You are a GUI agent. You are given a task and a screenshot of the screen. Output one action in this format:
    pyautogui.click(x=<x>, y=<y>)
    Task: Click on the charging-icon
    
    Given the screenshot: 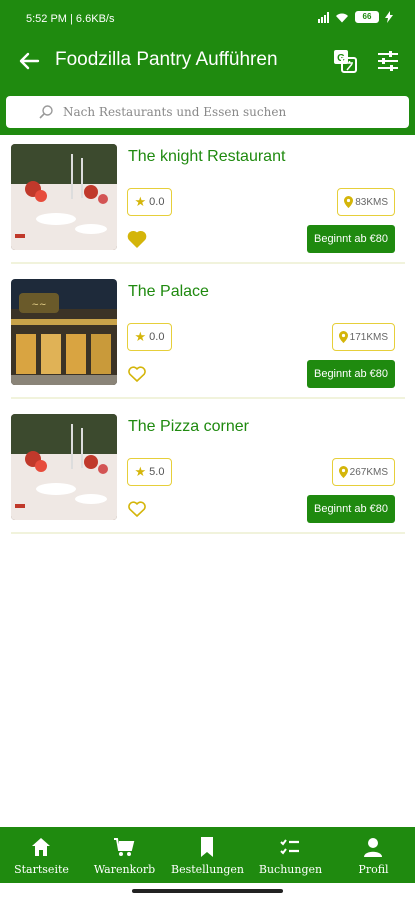 What is the action you would take?
    pyautogui.click(x=389, y=17)
    